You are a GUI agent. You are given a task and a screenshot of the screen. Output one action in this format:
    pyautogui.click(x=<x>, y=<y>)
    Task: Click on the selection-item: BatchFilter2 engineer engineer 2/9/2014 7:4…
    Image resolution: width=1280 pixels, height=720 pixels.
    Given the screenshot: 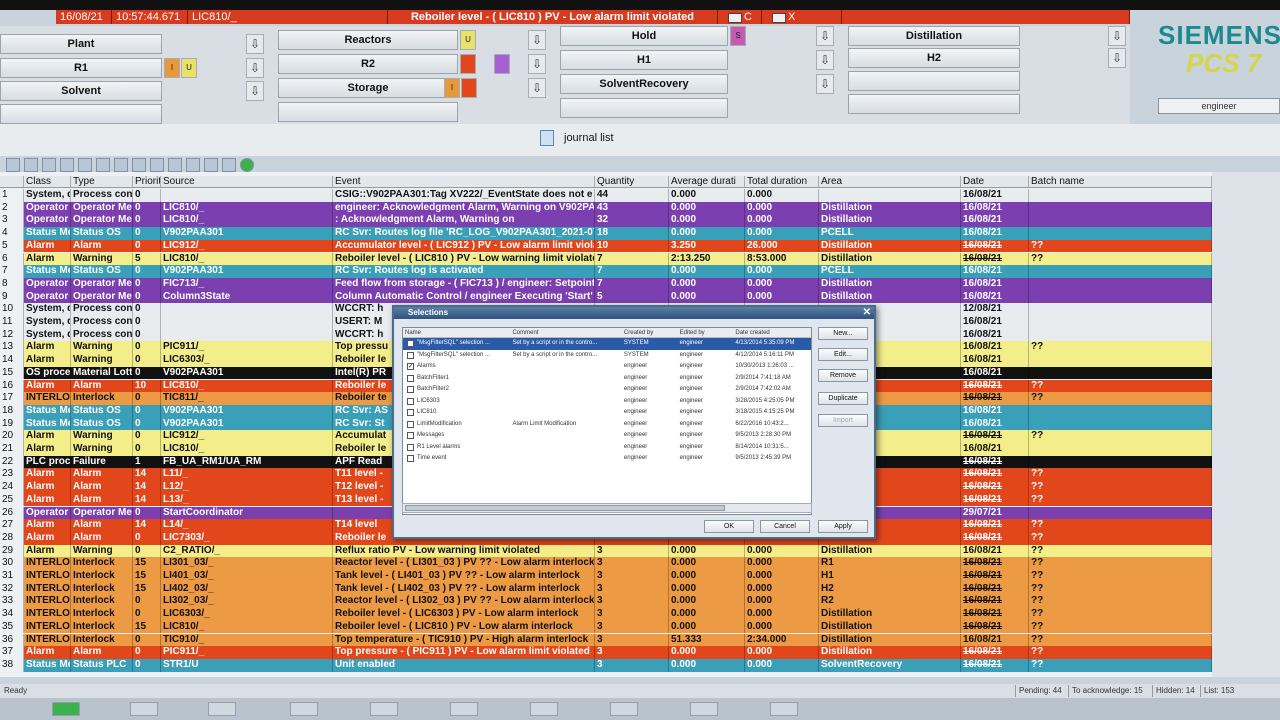 What is the action you would take?
    pyautogui.click(x=607, y=390)
    